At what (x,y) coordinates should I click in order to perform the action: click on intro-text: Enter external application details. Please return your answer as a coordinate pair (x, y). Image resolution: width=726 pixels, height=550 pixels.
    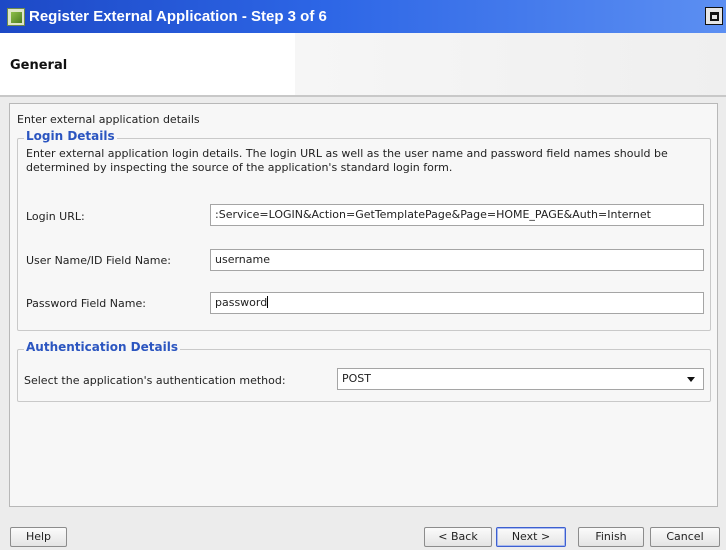
    Looking at the image, I should click on (108, 119).